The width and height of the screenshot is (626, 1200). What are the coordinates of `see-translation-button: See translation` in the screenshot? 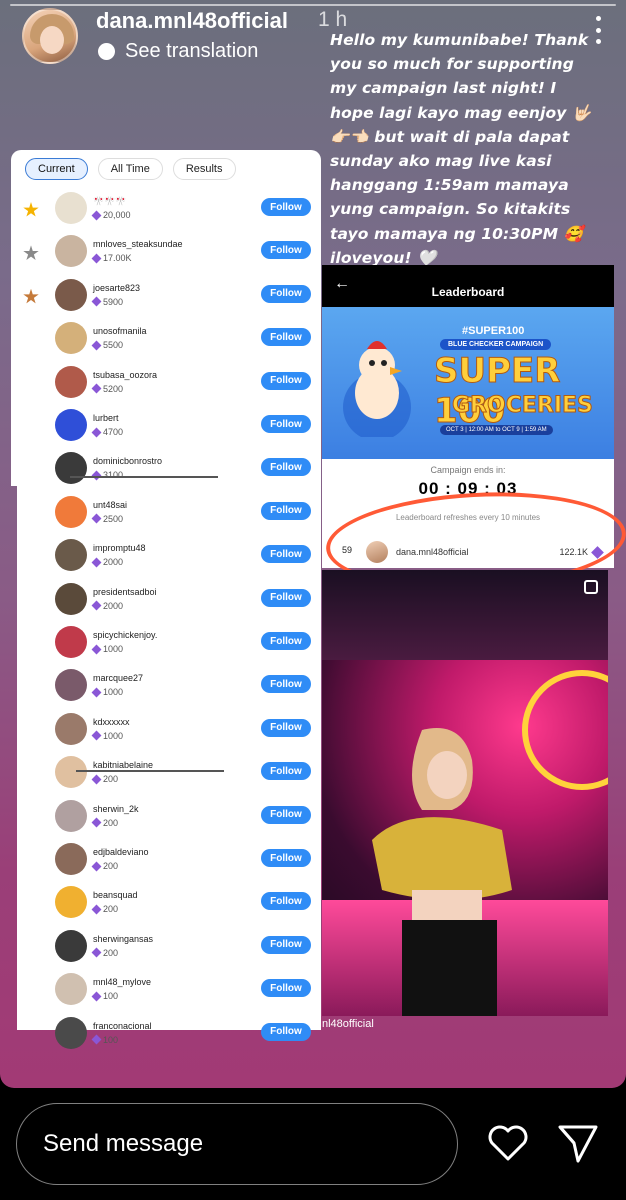 It's located at (178, 51).